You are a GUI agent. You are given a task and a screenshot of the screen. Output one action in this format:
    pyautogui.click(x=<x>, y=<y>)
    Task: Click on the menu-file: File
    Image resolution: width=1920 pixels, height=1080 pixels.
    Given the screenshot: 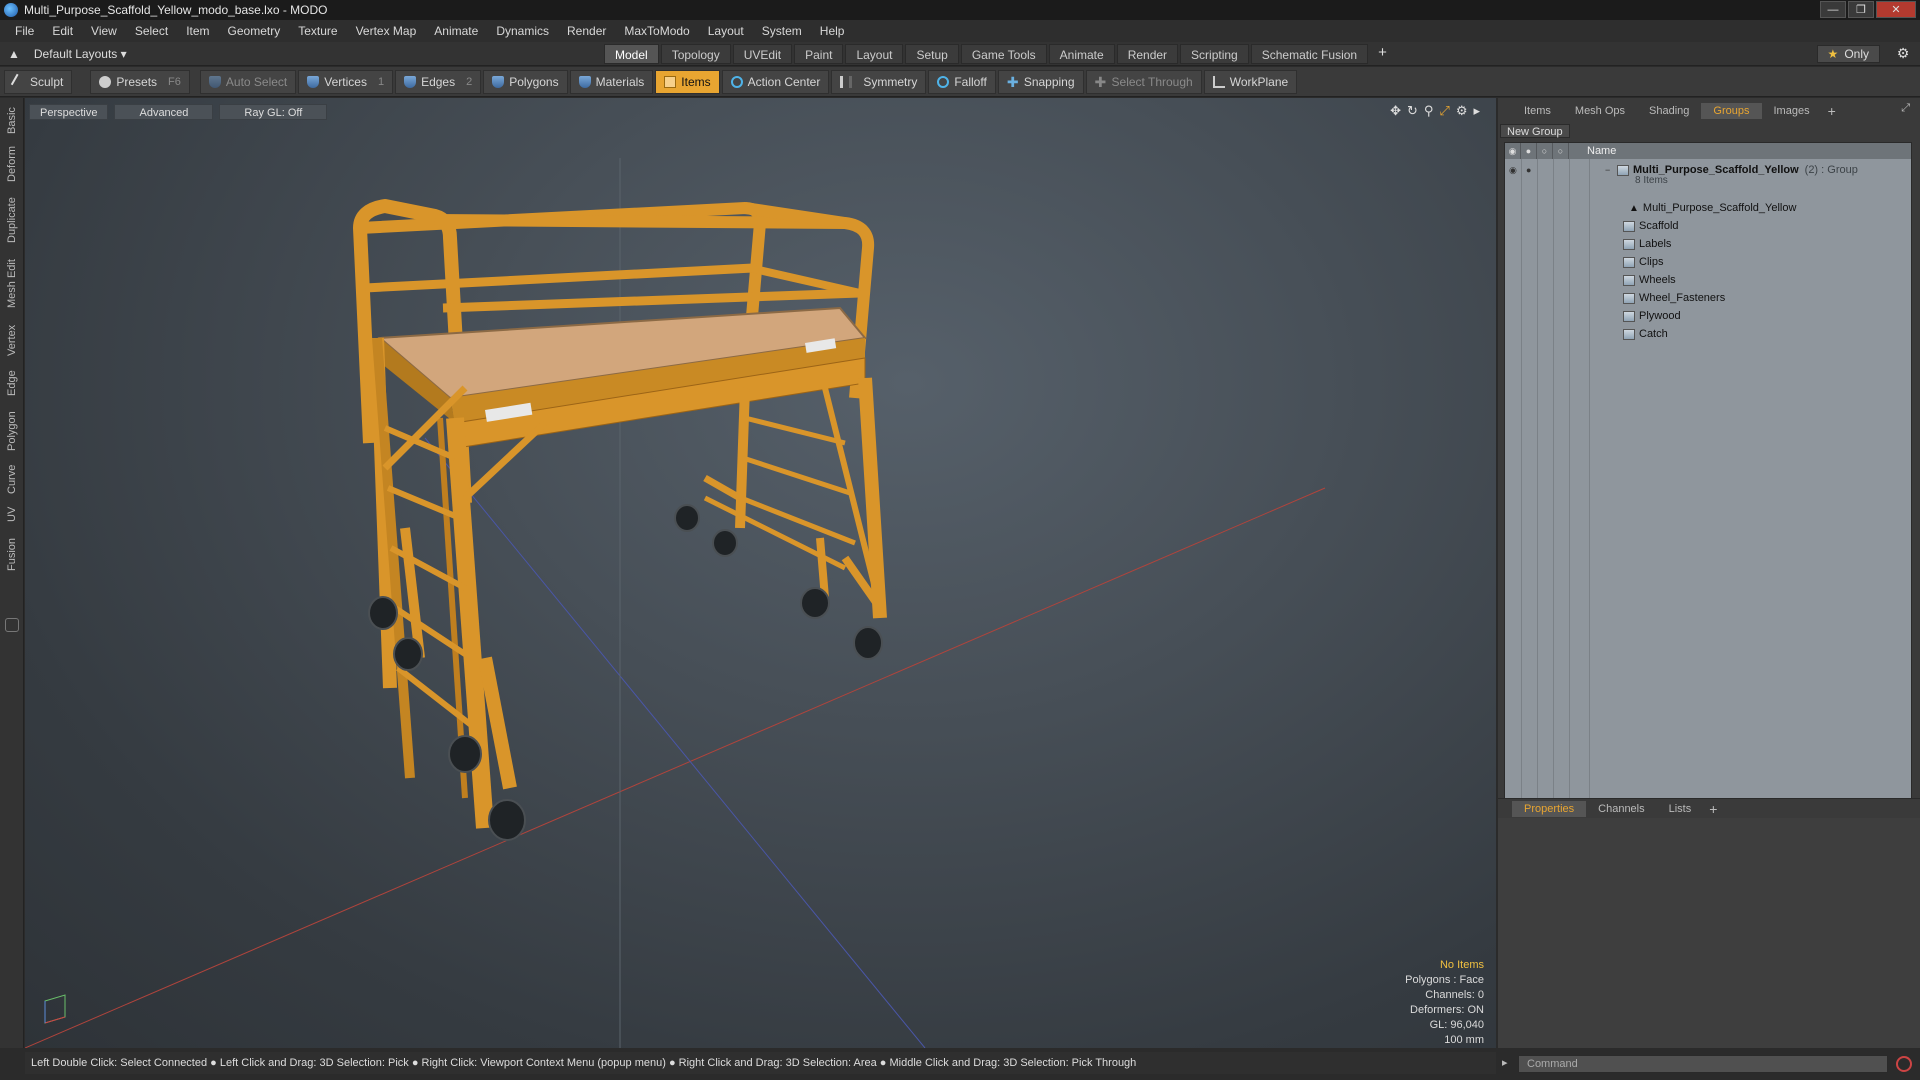 What is the action you would take?
    pyautogui.click(x=24, y=31)
    